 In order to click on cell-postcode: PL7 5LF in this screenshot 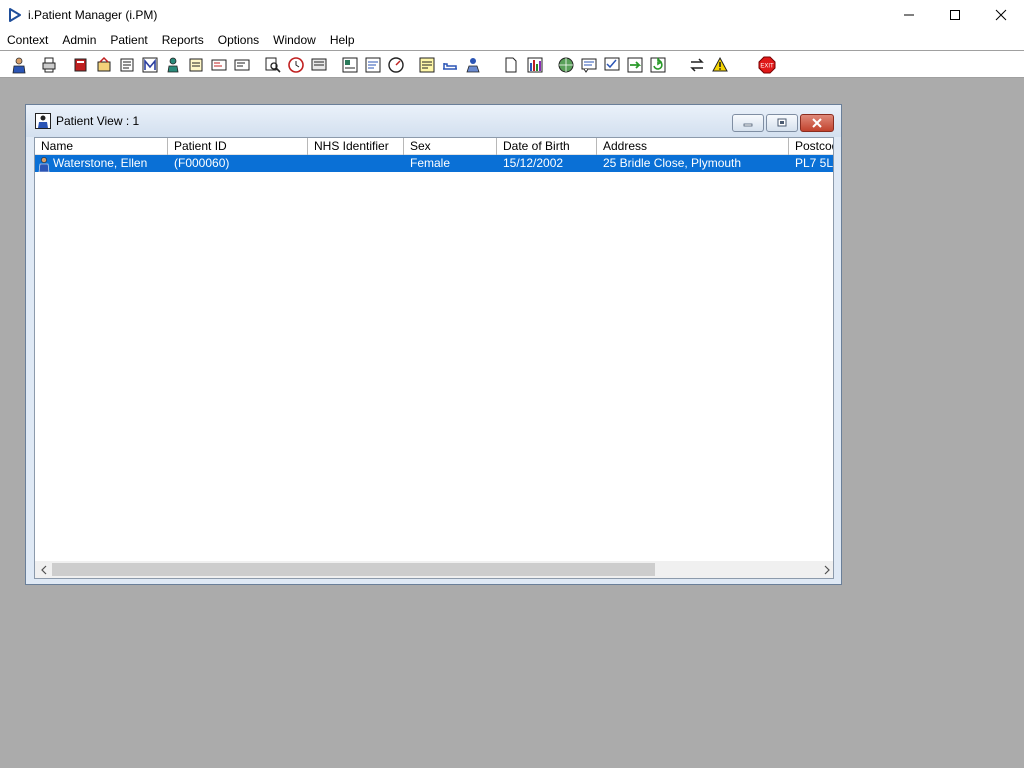, I will do `click(814, 163)`.